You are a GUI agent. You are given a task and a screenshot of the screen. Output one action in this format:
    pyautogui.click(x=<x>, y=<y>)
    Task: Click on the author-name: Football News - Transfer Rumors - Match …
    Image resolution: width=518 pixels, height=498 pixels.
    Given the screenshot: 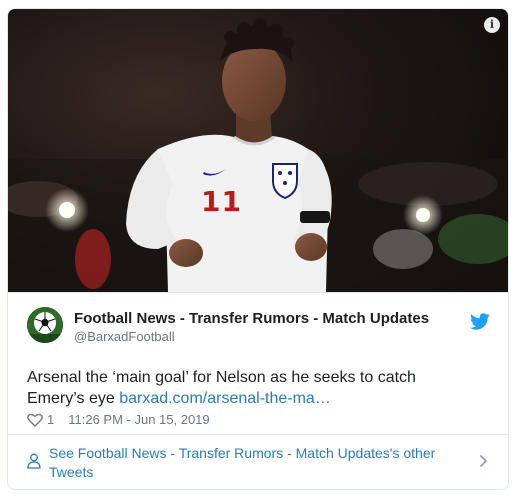 What is the action you would take?
    pyautogui.click(x=251, y=318)
    